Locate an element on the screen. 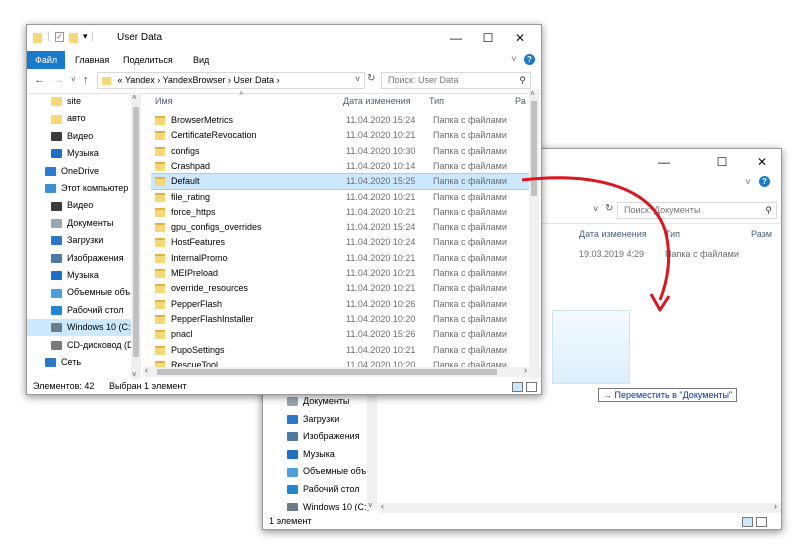 The width and height of the screenshot is (800, 555). arrow-path is located at coordinates (596, 238).